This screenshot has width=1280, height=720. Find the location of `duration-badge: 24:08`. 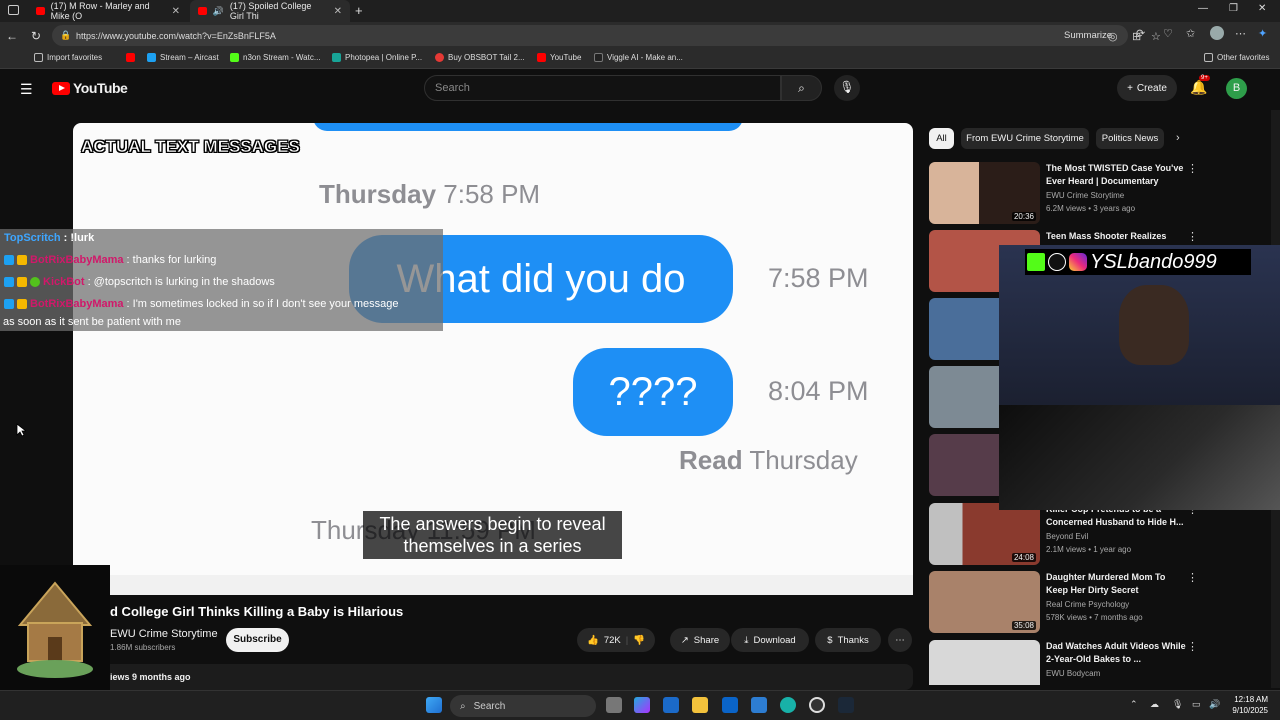

duration-badge: 24:08 is located at coordinates (1023, 557).